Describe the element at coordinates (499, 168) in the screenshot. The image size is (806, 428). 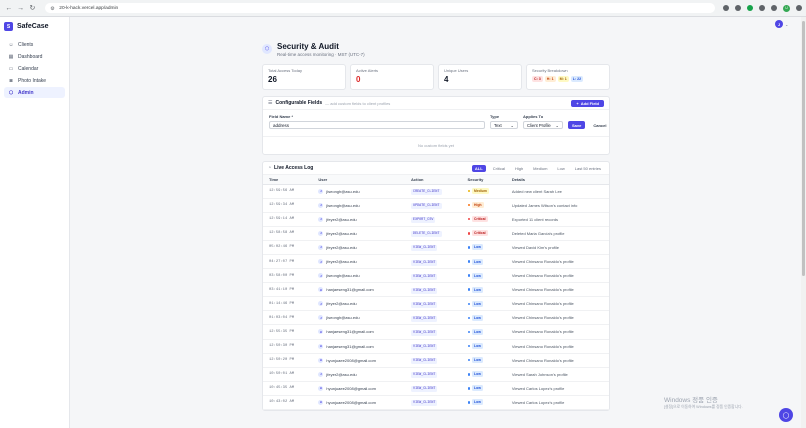
I see `filter-critical: Critical` at that location.